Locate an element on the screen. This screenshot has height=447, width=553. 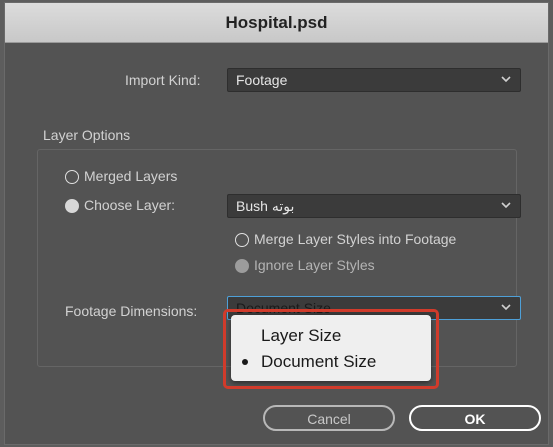
layer-options-group-label: Layer Options is located at coordinates (87, 135).